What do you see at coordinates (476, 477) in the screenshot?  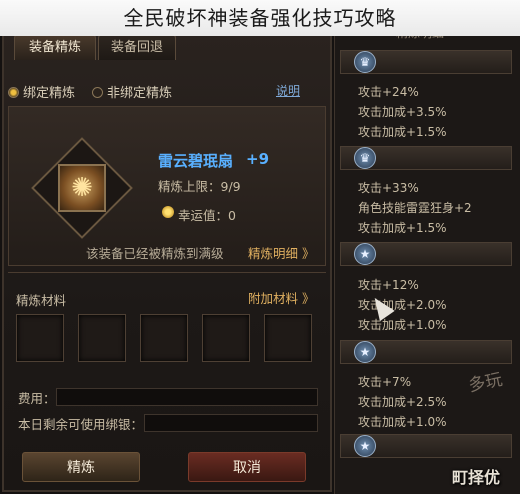 I see `site-watermark: 町择优` at bounding box center [476, 477].